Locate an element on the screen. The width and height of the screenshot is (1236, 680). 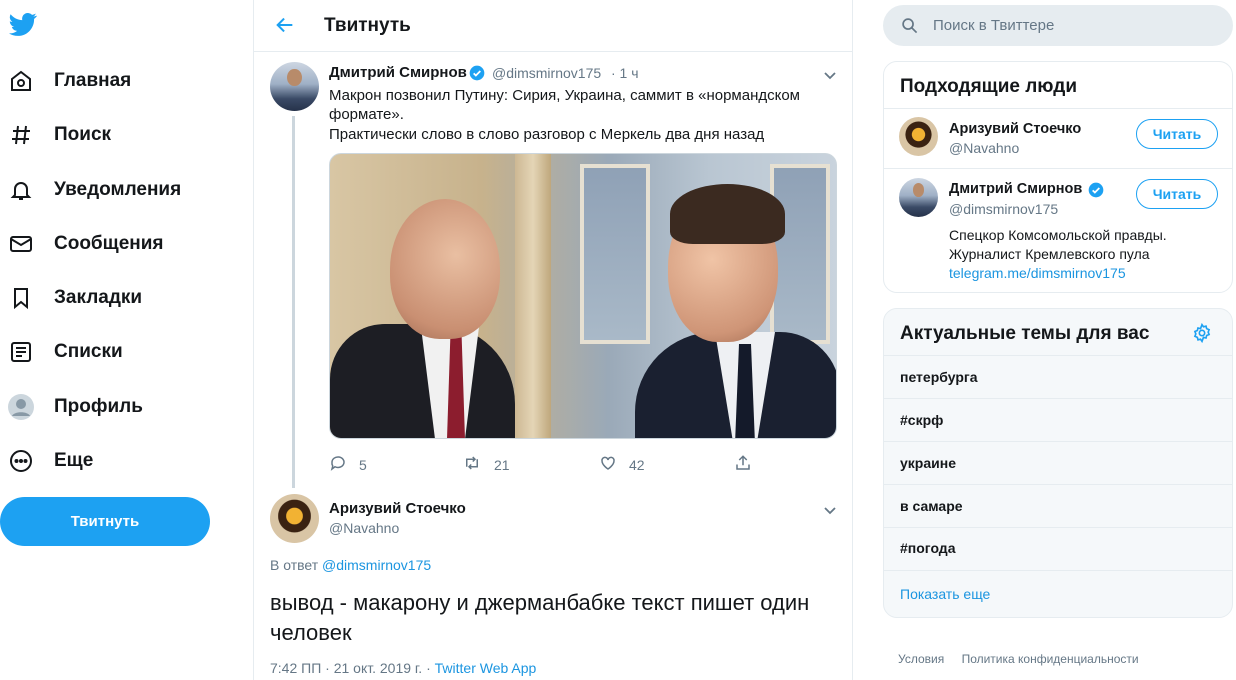
search-icon is located at coordinates (909, 25).